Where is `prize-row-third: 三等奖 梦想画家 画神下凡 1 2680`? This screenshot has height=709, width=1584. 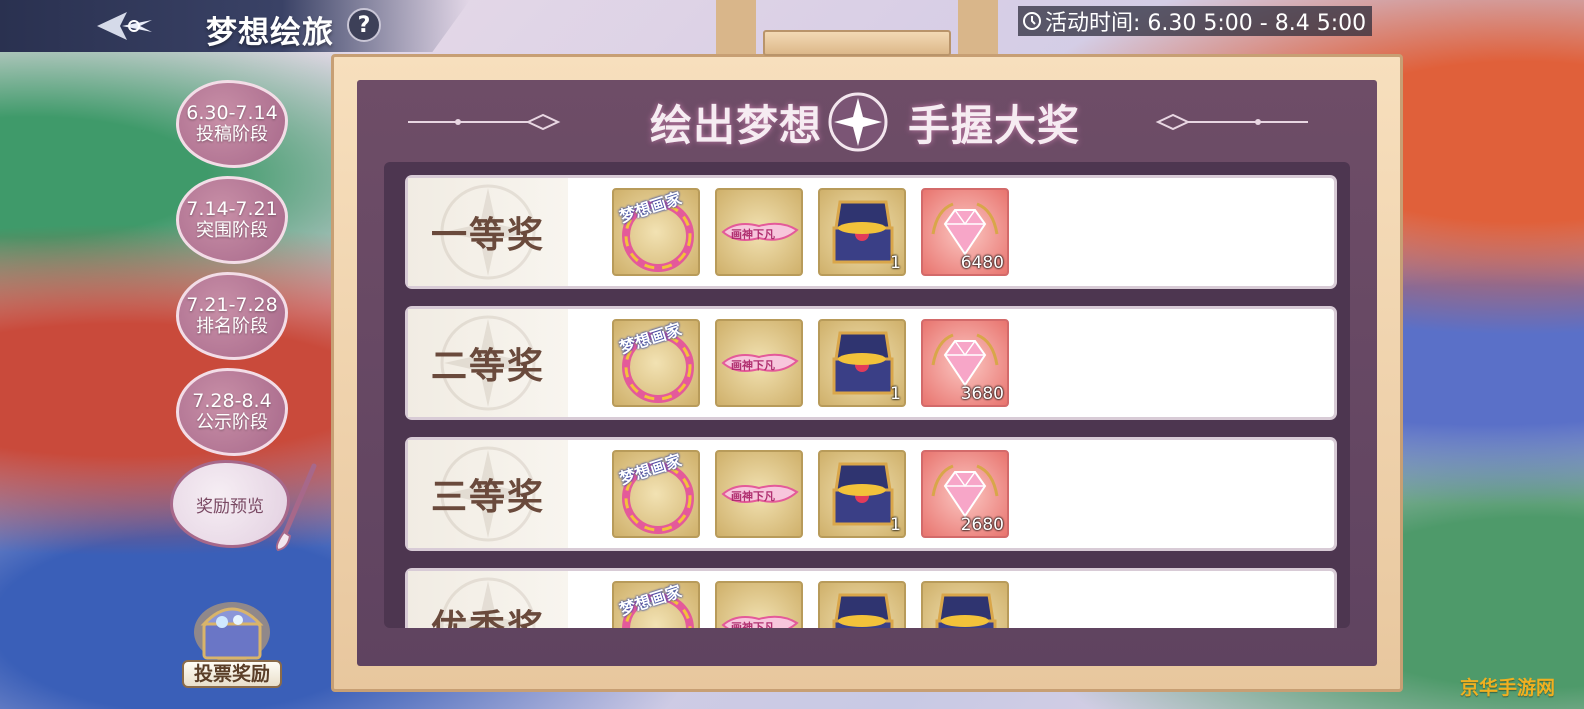 prize-row-third: 三等奖 梦想画家 画神下凡 1 2680 is located at coordinates (871, 494).